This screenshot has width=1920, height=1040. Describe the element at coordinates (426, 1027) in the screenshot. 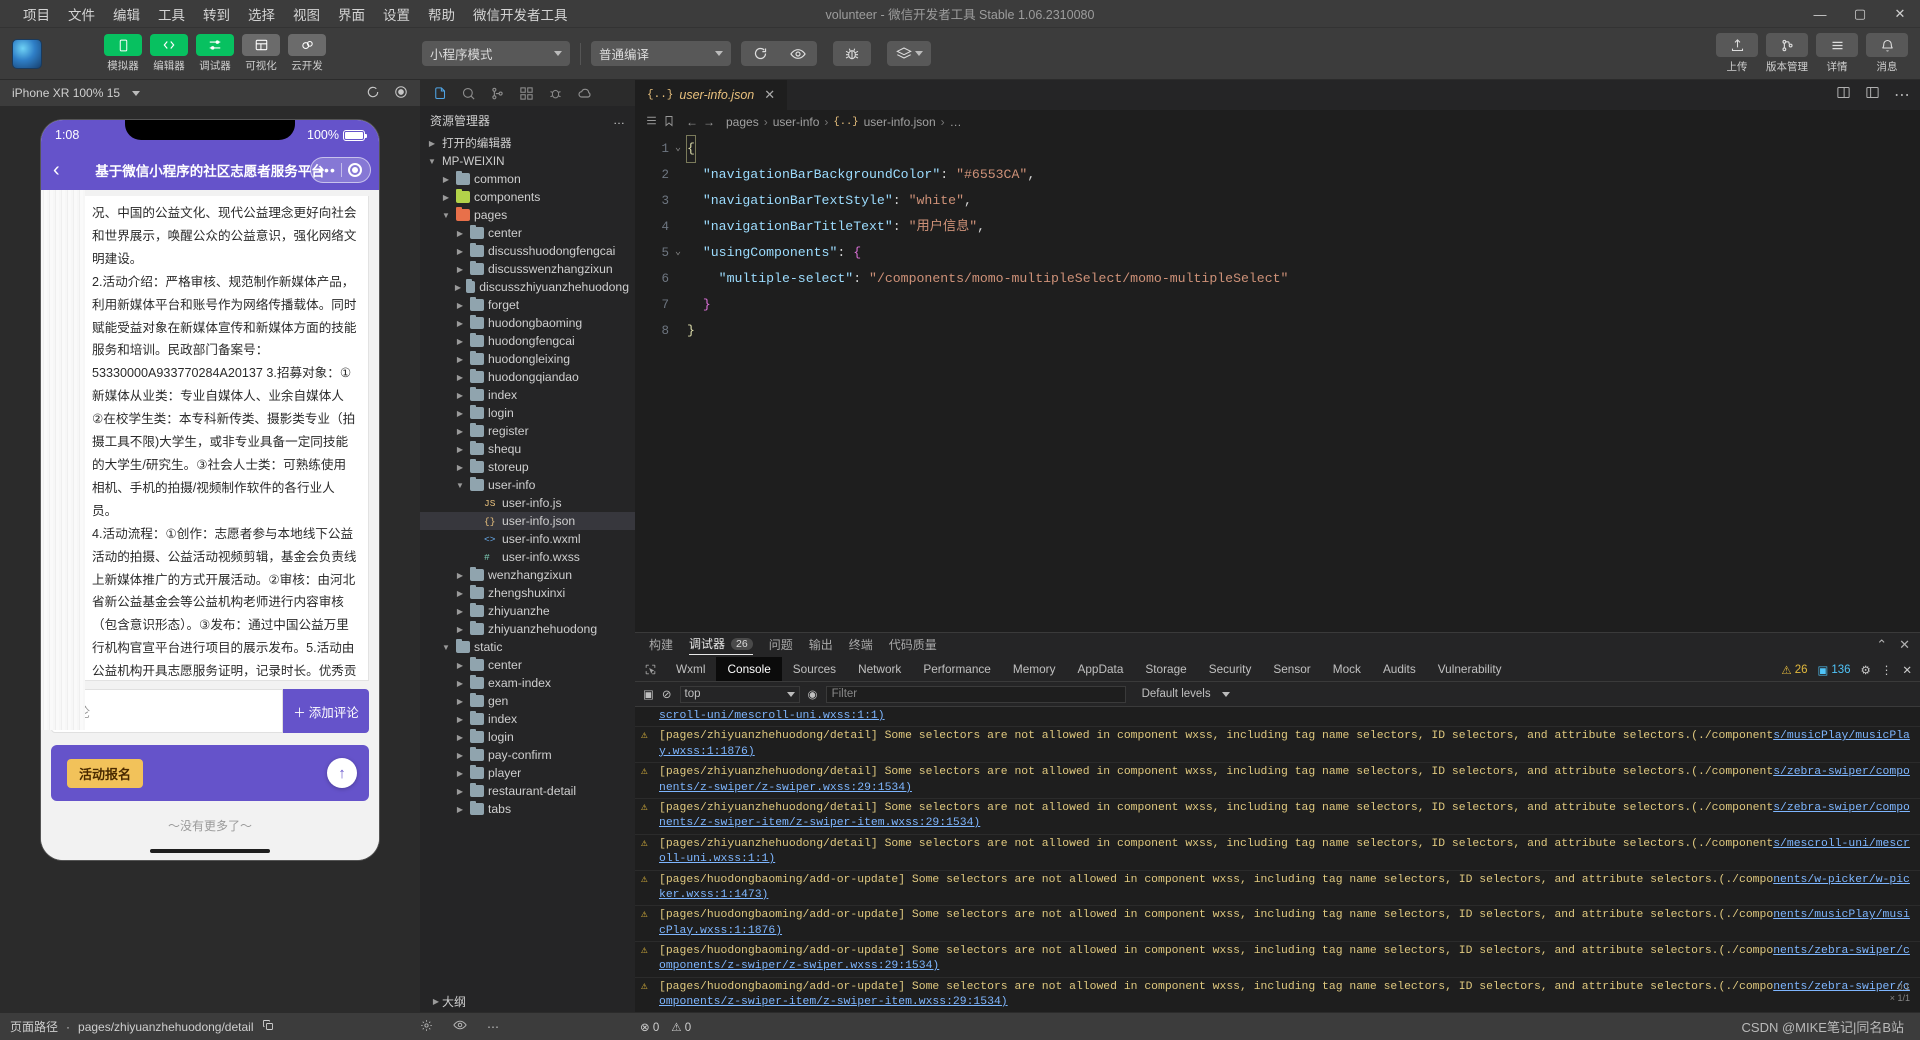

I see `settings-icon` at that location.